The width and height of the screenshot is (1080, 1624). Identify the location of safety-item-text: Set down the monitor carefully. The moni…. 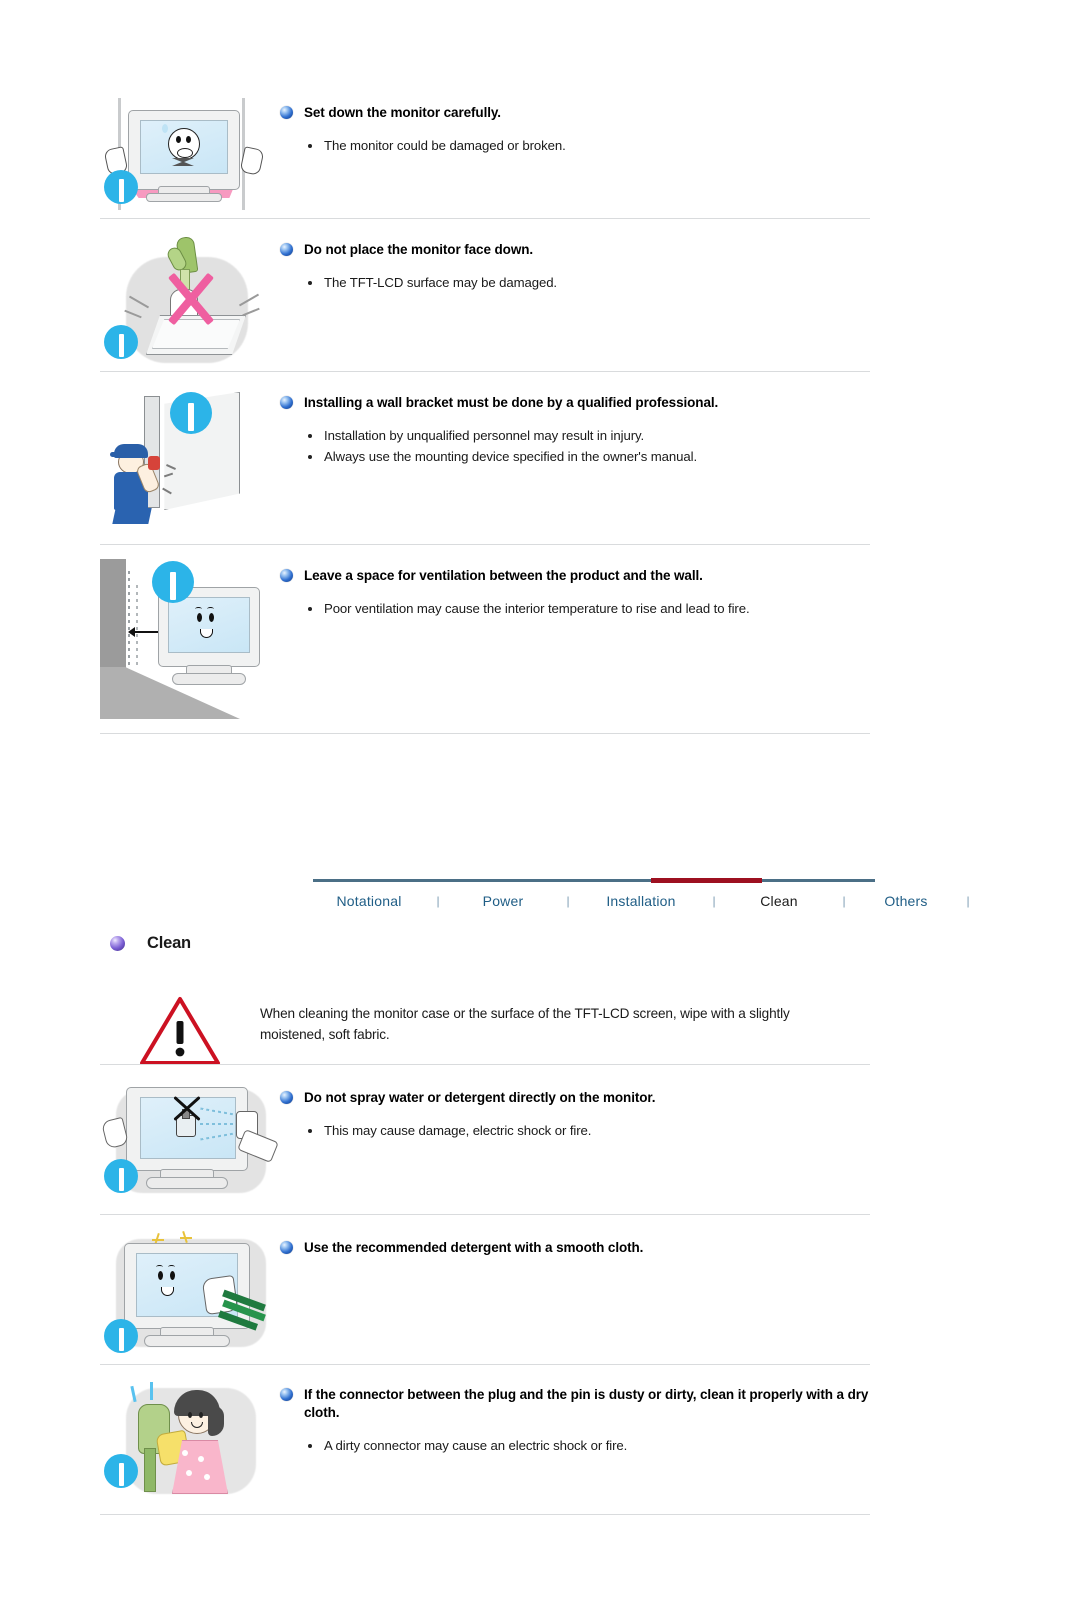
(575, 126).